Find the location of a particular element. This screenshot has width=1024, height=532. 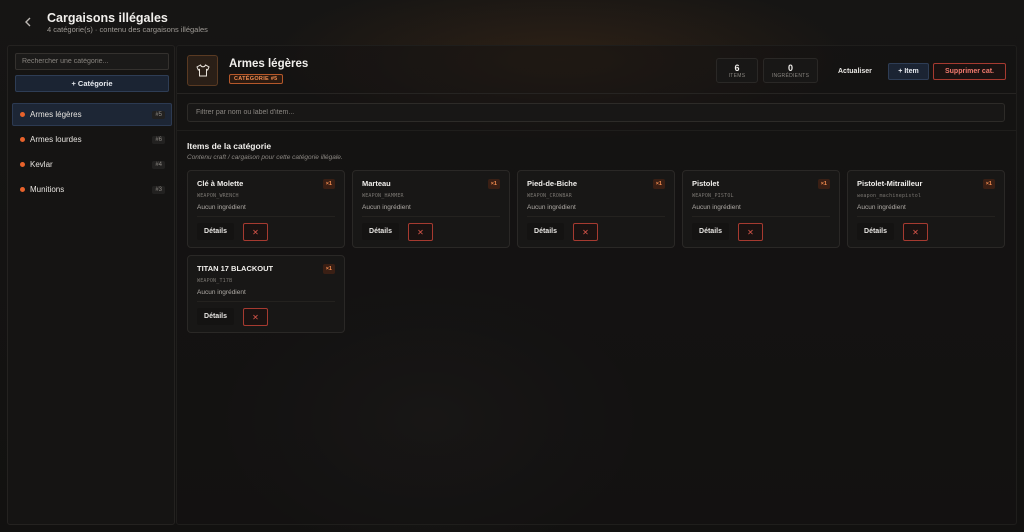

sidebar-item-armes-lourdes: Armes lourdes #6 is located at coordinates (92, 139).